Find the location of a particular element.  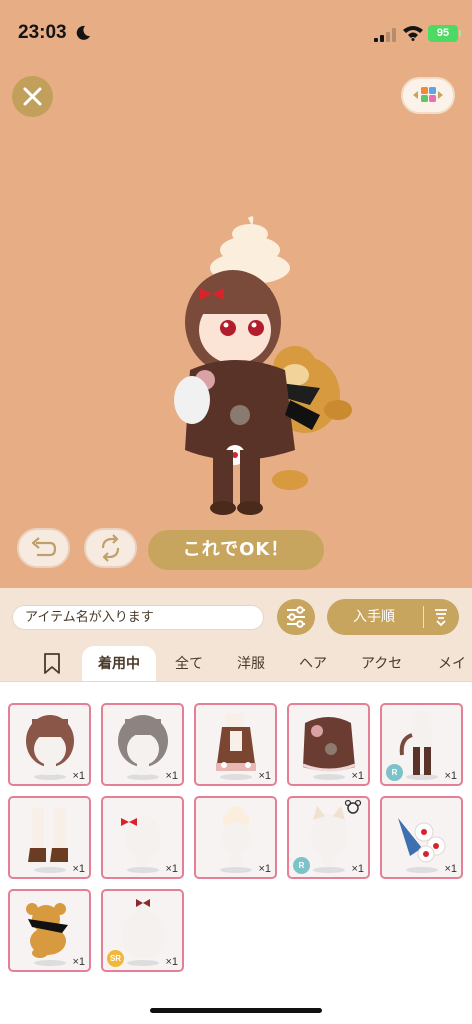

sort-label: 入手順 is located at coordinates (374, 617).